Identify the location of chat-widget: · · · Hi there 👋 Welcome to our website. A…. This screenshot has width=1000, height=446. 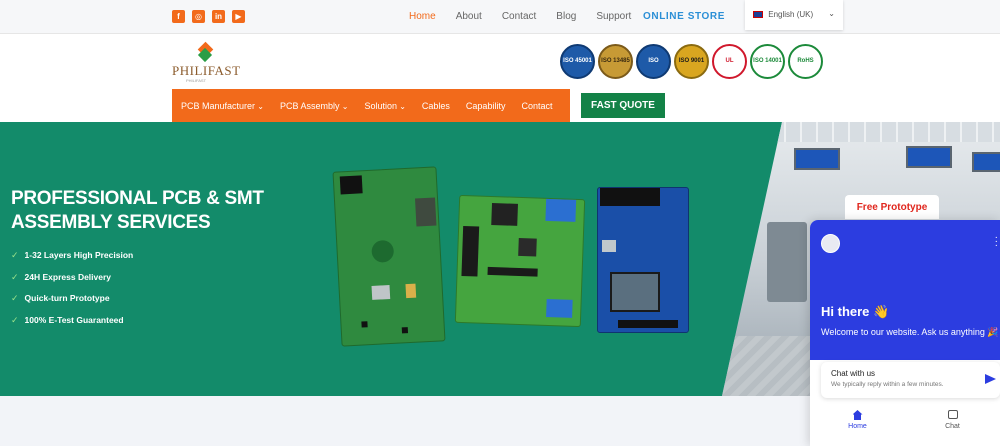
(905, 333).